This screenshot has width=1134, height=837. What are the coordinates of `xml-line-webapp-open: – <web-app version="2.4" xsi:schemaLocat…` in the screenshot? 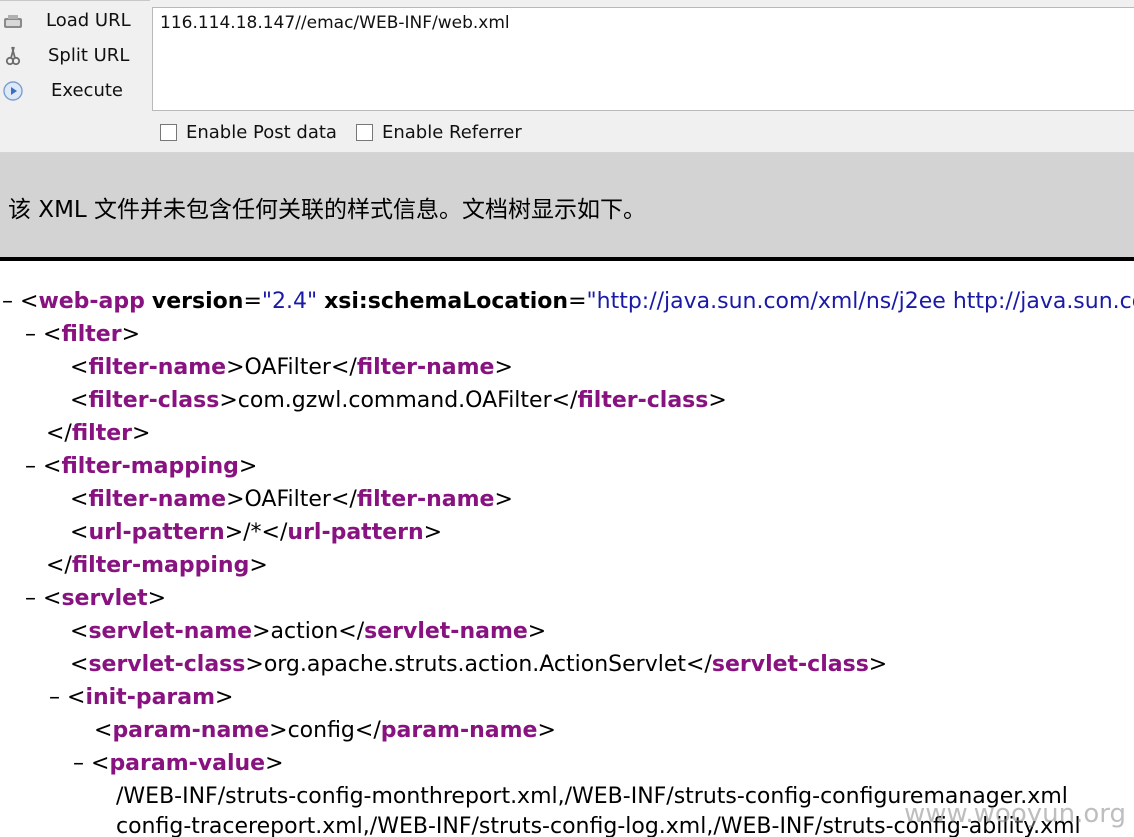 It's located at (568, 302).